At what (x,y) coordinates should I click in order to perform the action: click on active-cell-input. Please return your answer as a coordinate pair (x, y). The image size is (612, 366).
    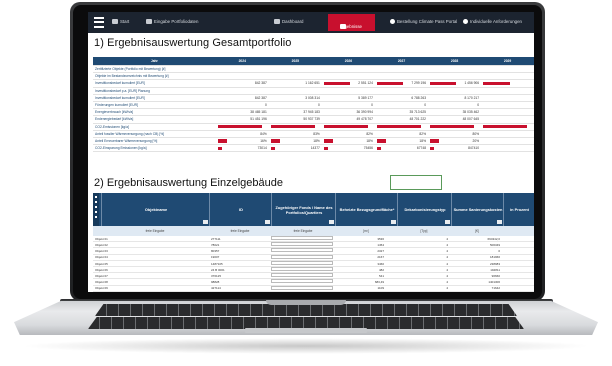
    Looking at the image, I should click on (416, 182).